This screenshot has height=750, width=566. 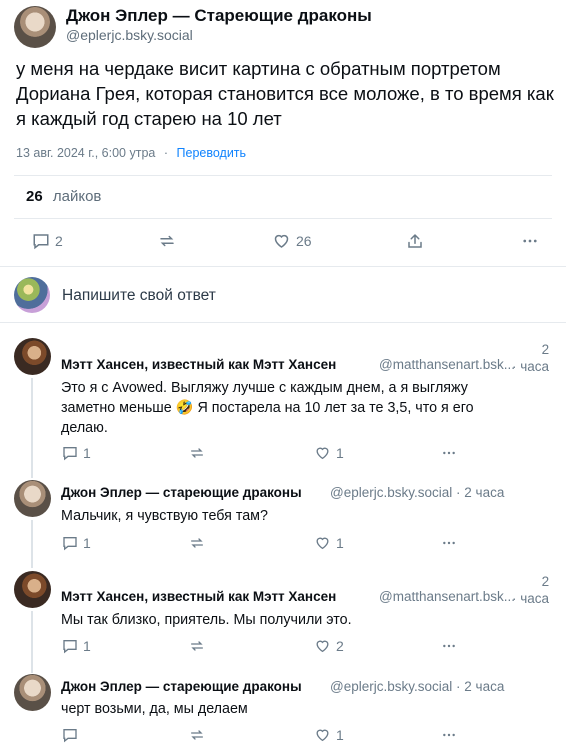 I want to click on post-date: 13 авг. 2024 г., 6:00 утра, so click(x=85, y=153).